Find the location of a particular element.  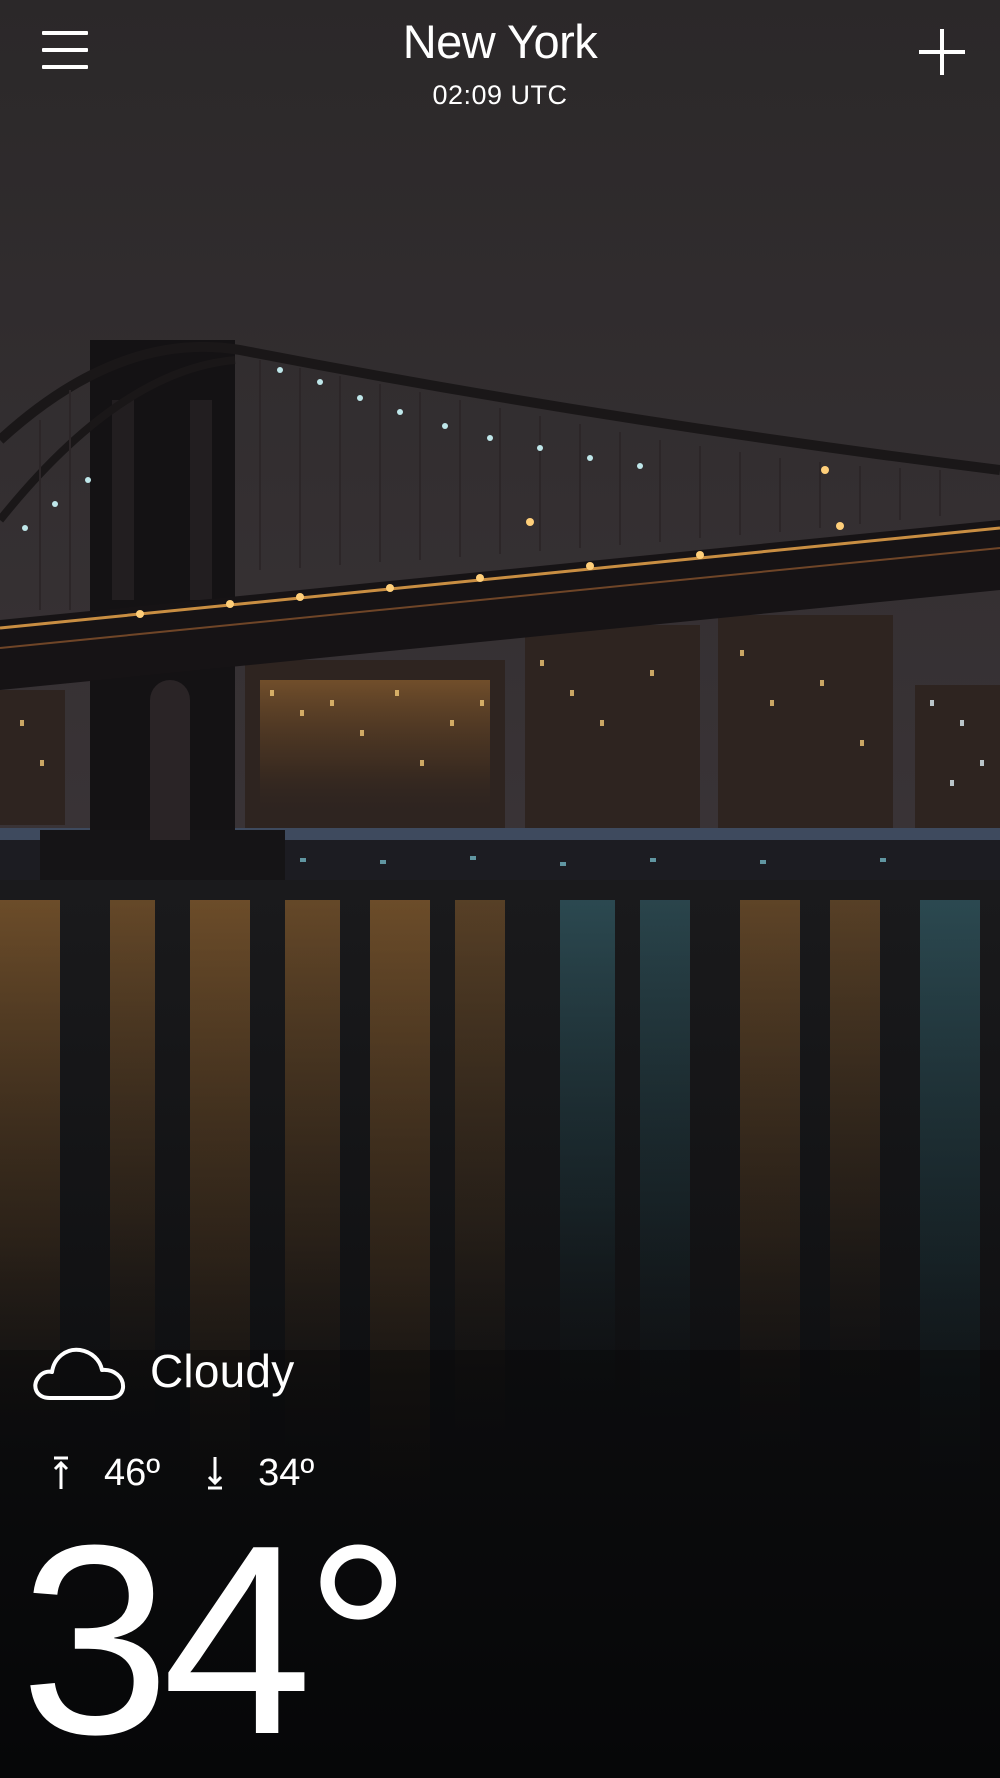

header: New York 02:09 UTC is located at coordinates (500, 60).